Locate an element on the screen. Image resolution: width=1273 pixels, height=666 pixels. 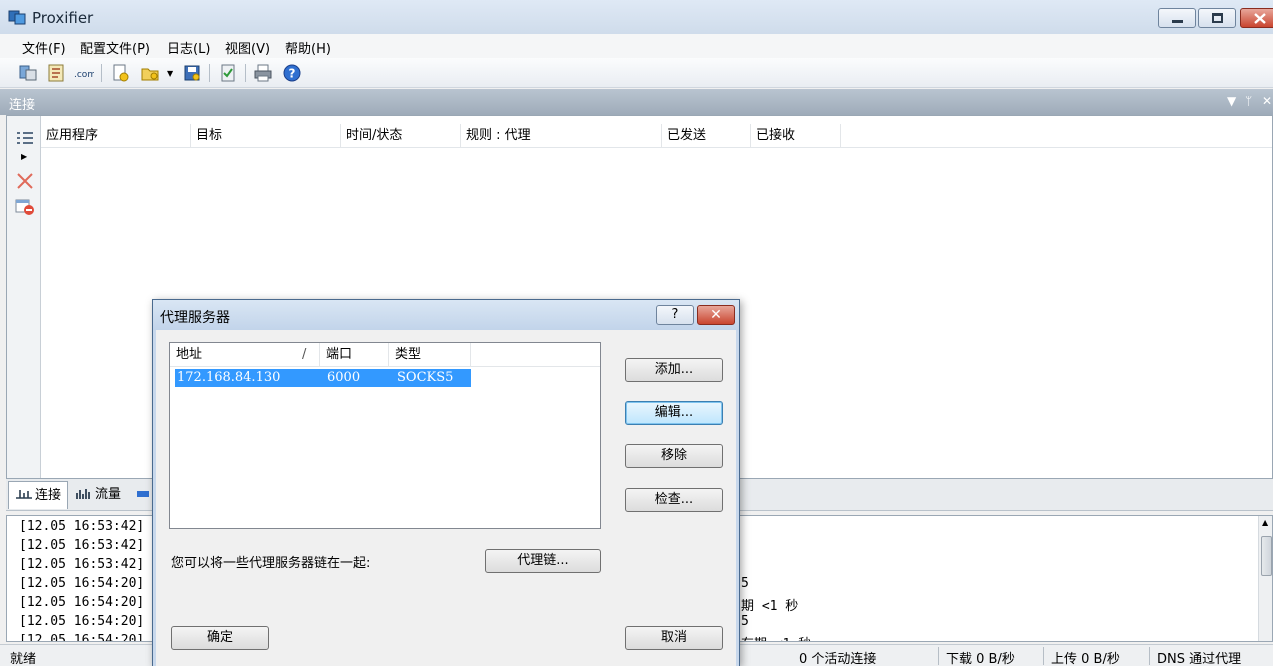
close-icon is located at coordinates (1260, 18).